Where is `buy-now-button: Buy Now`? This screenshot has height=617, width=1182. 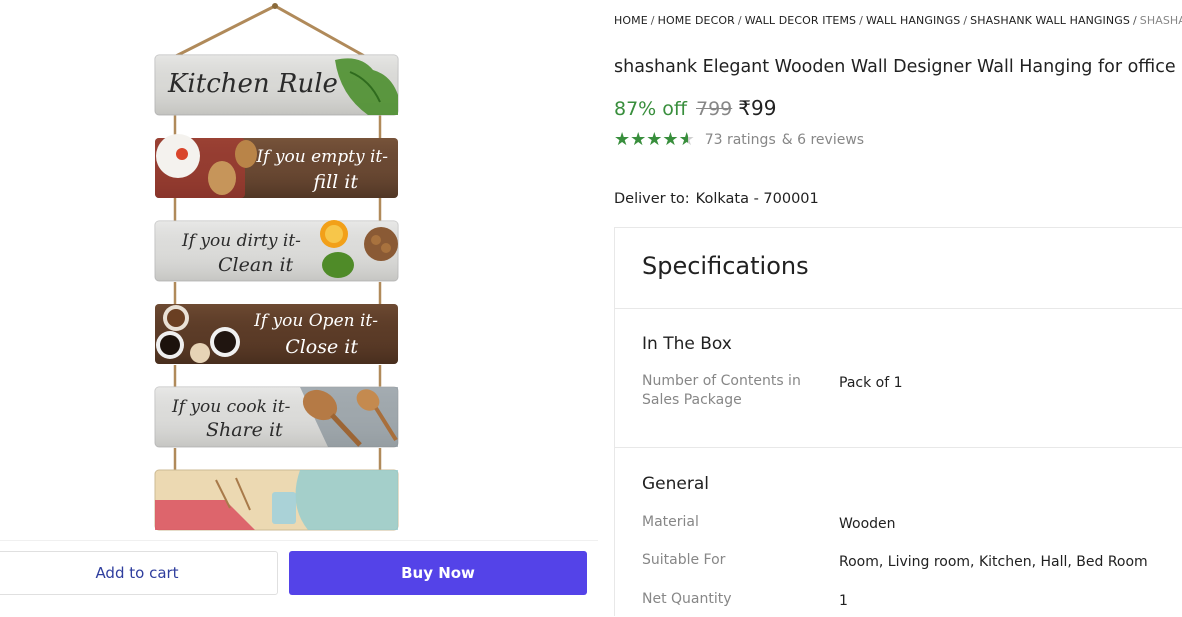 buy-now-button: Buy Now is located at coordinates (438, 573).